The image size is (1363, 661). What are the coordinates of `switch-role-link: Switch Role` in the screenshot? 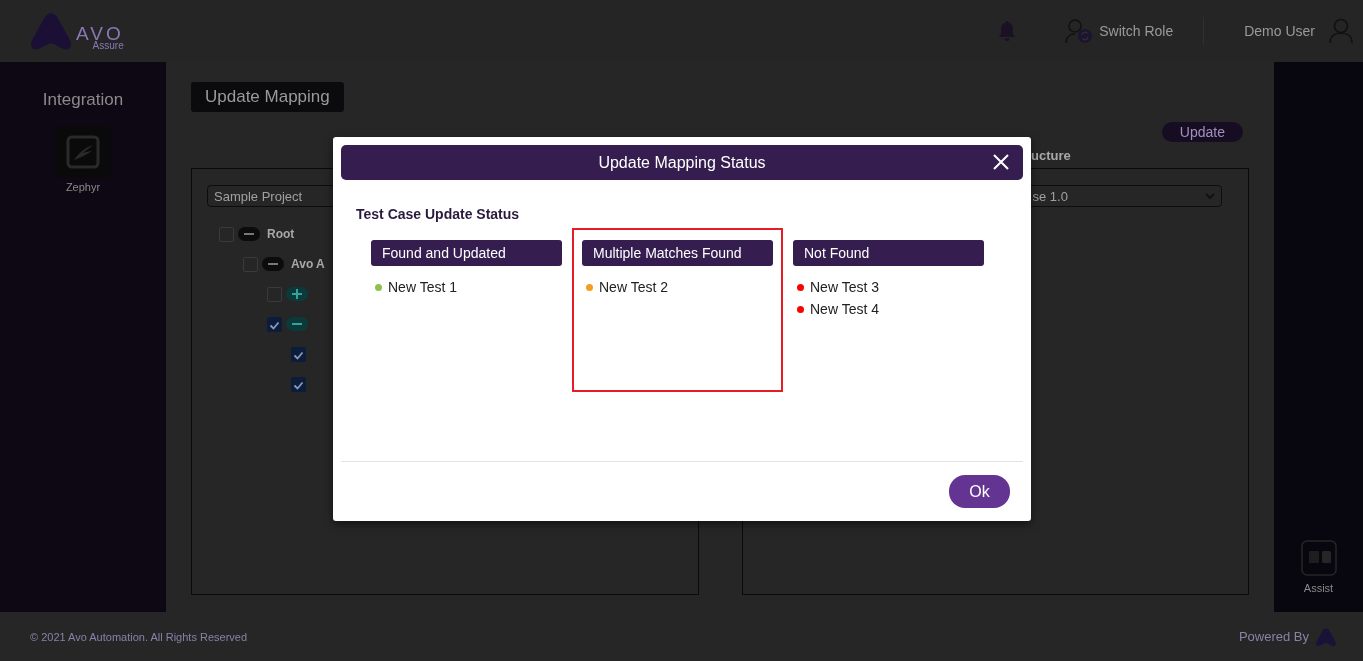 It's located at (1136, 31).